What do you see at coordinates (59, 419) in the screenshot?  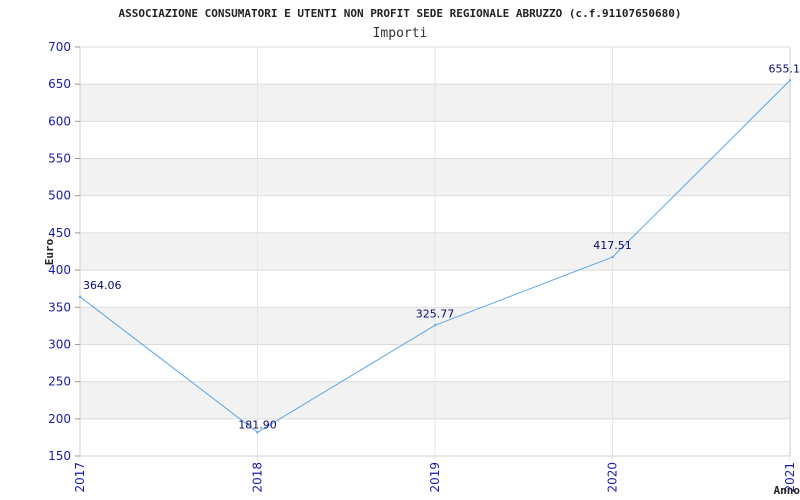 I see `y-tick-label: 200` at bounding box center [59, 419].